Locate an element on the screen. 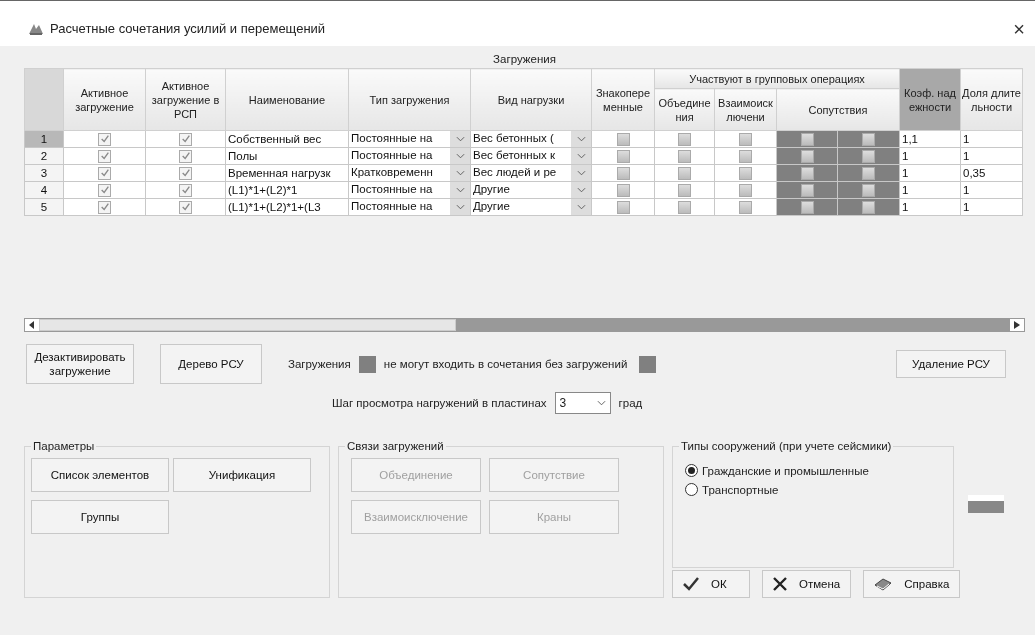 The width and height of the screenshot is (1035, 635). step-label: Шаг просмотра нагружений в пластинах is located at coordinates (439, 403).